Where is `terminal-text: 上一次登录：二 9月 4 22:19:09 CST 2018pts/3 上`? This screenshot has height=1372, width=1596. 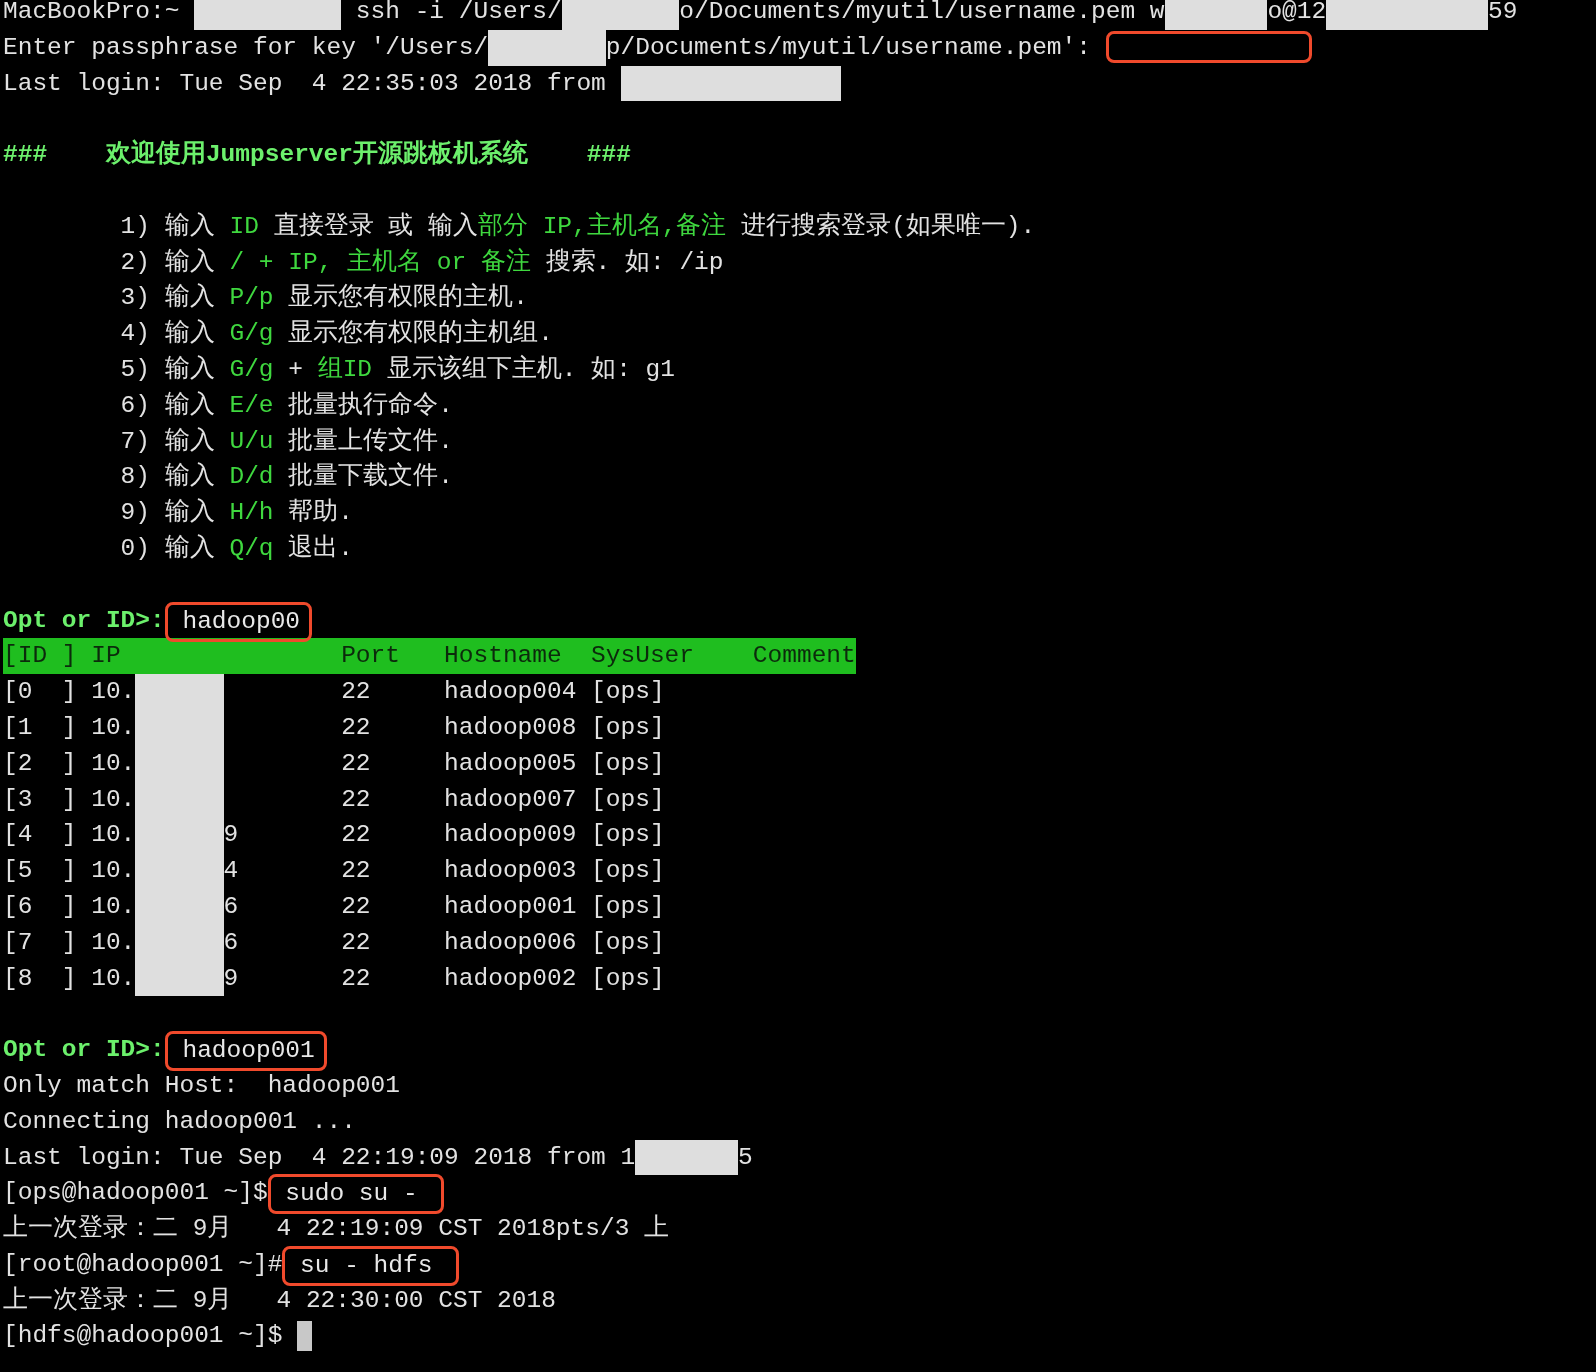
terminal-text: 上一次登录：二 9月 4 22:19:09 CST 2018pts/3 上 is located at coordinates (336, 1229).